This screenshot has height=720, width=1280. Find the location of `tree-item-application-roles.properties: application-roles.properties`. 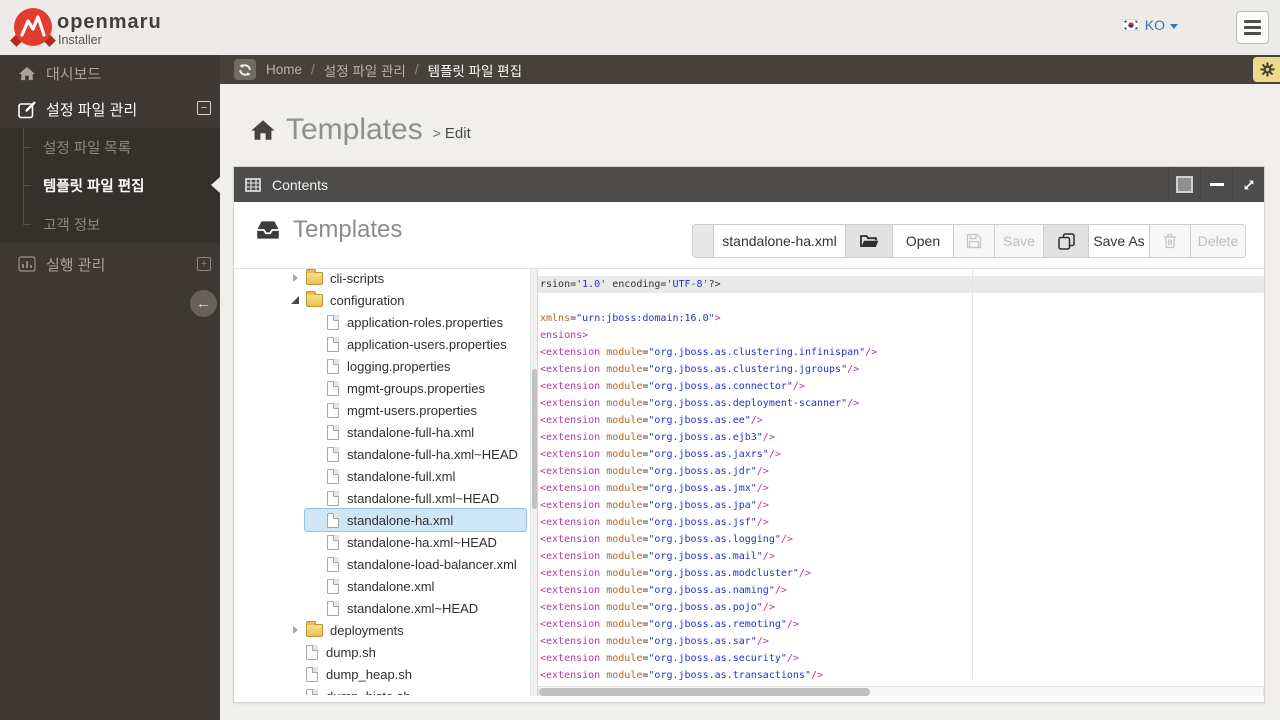

tree-item-application-roles.properties: application-roles.properties is located at coordinates (382, 322).